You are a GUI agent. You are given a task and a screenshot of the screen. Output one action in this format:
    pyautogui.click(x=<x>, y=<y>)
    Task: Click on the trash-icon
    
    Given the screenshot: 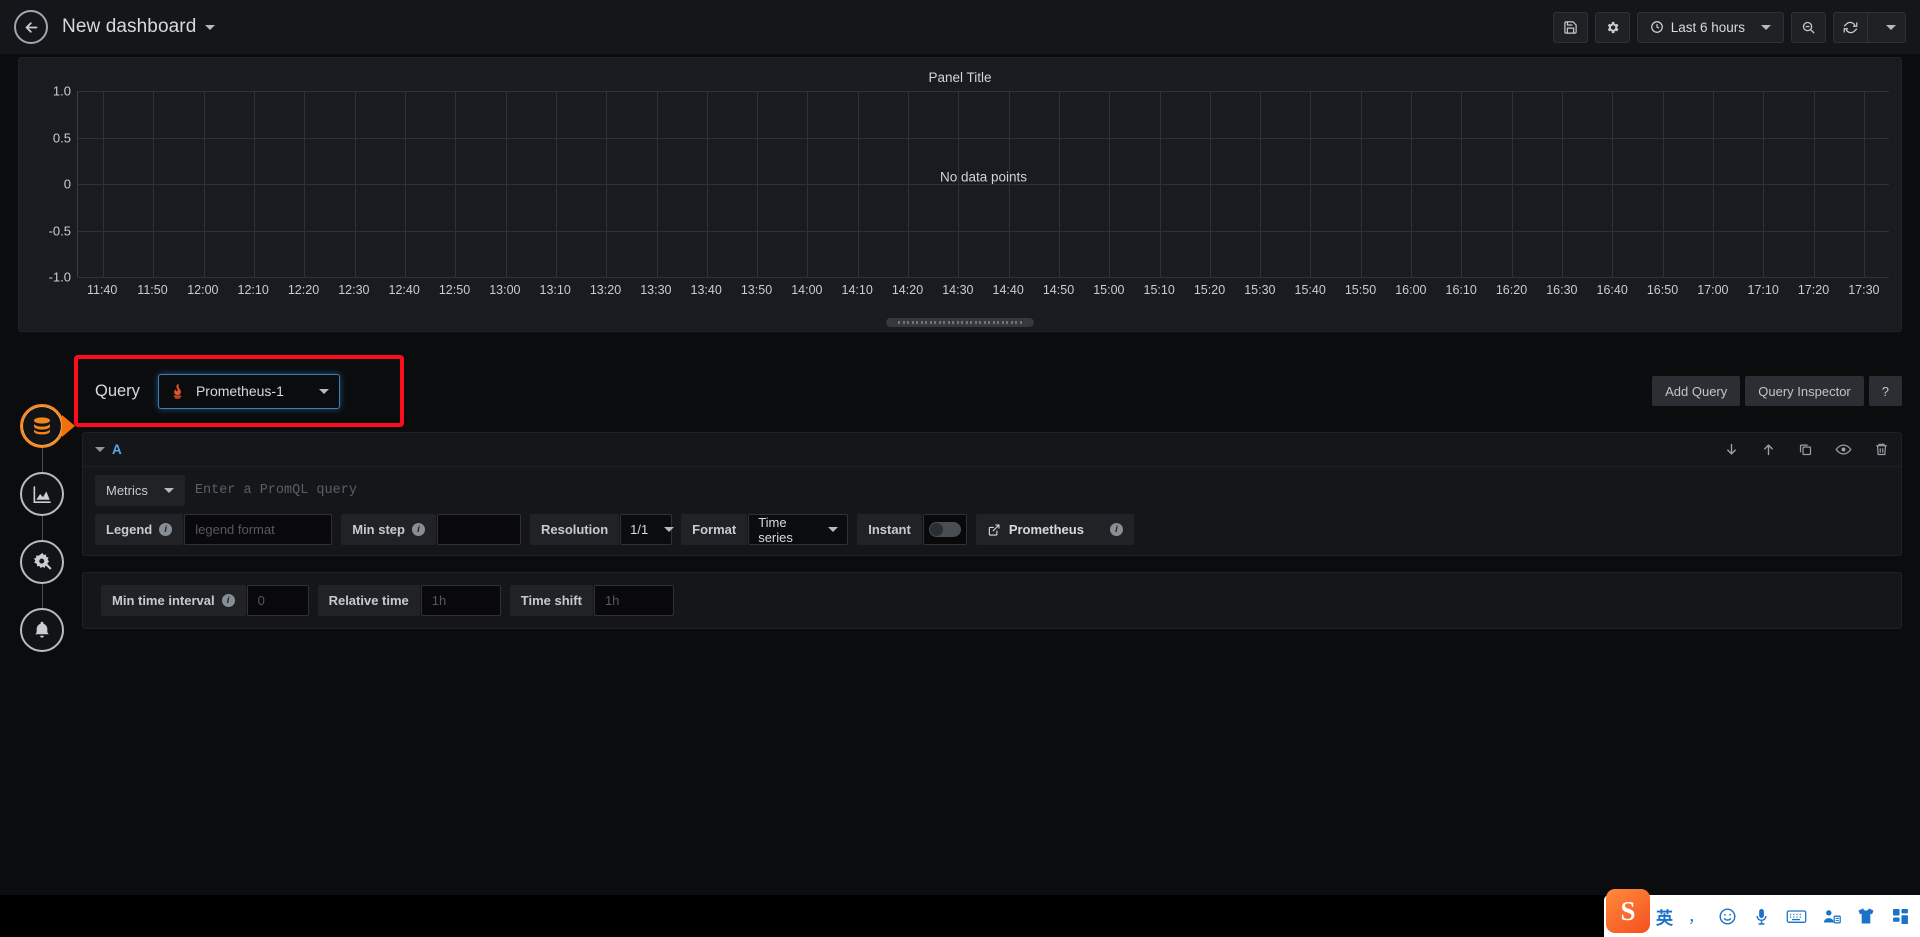 What is the action you would take?
    pyautogui.click(x=1881, y=449)
    